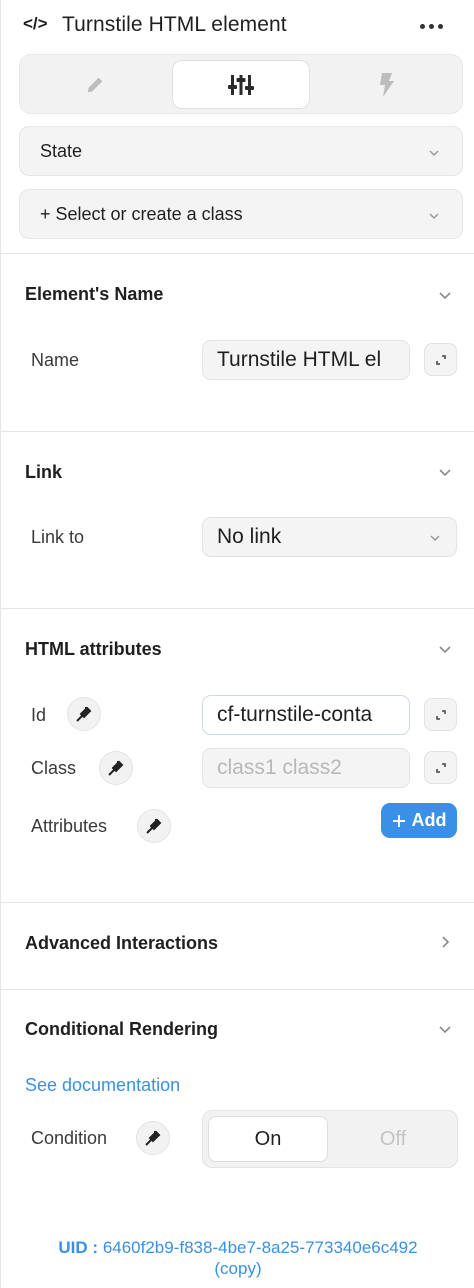 The image size is (474, 1288). What do you see at coordinates (174, 24) in the screenshot?
I see `element-title: Turnstile HTML element` at bounding box center [174, 24].